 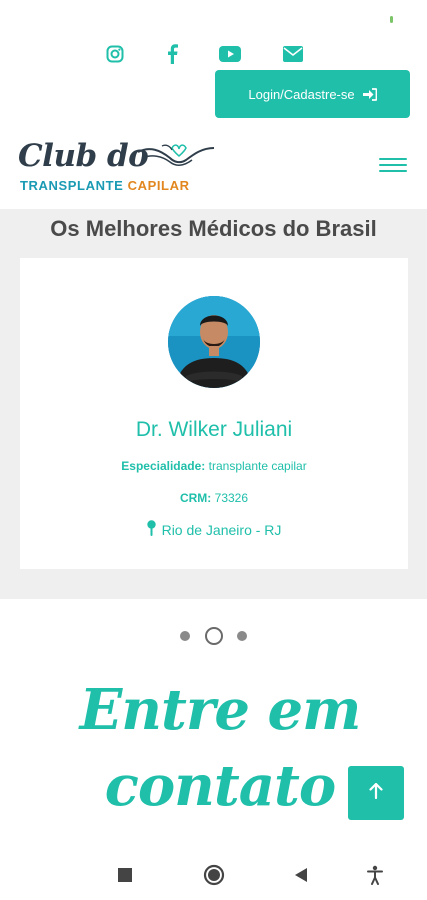 What do you see at coordinates (301, 875) in the screenshot?
I see `back-triangle-icon` at bounding box center [301, 875].